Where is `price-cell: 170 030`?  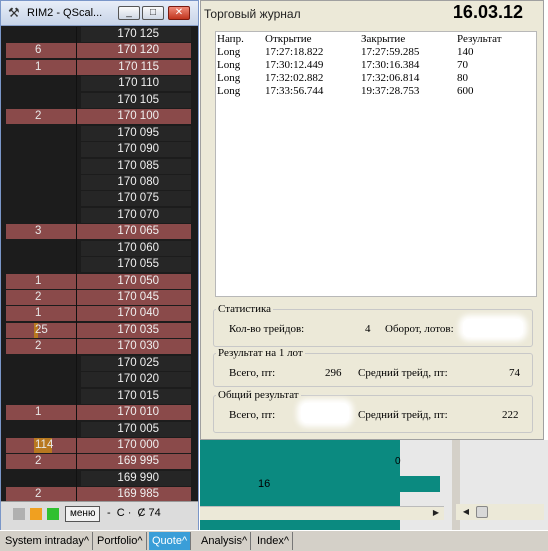
price-cell: 170 030 is located at coordinates (136, 347).